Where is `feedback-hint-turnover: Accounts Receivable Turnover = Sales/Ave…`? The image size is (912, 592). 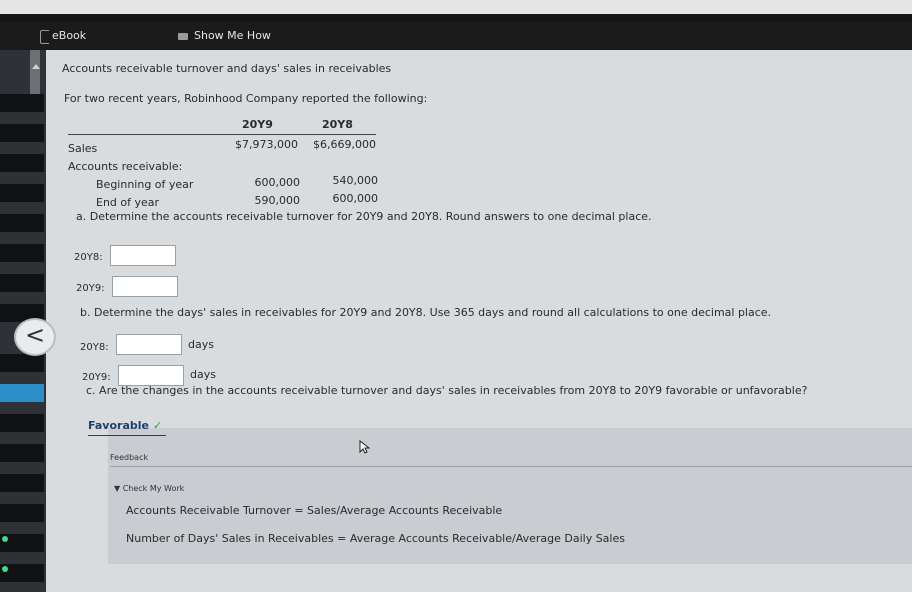 feedback-hint-turnover: Accounts Receivable Turnover = Sales/Ave… is located at coordinates (314, 510).